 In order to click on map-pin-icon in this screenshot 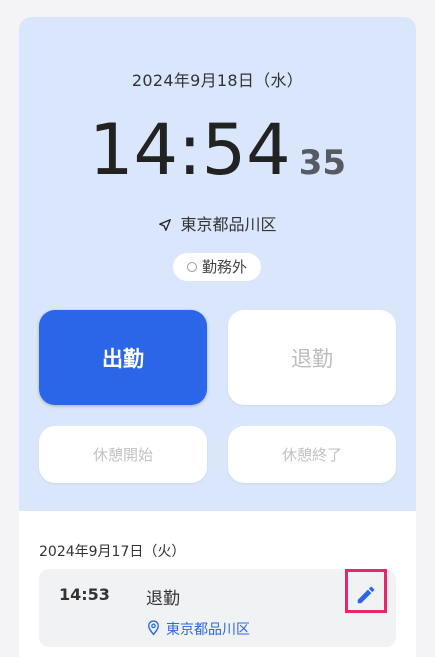, I will do `click(153, 628)`.